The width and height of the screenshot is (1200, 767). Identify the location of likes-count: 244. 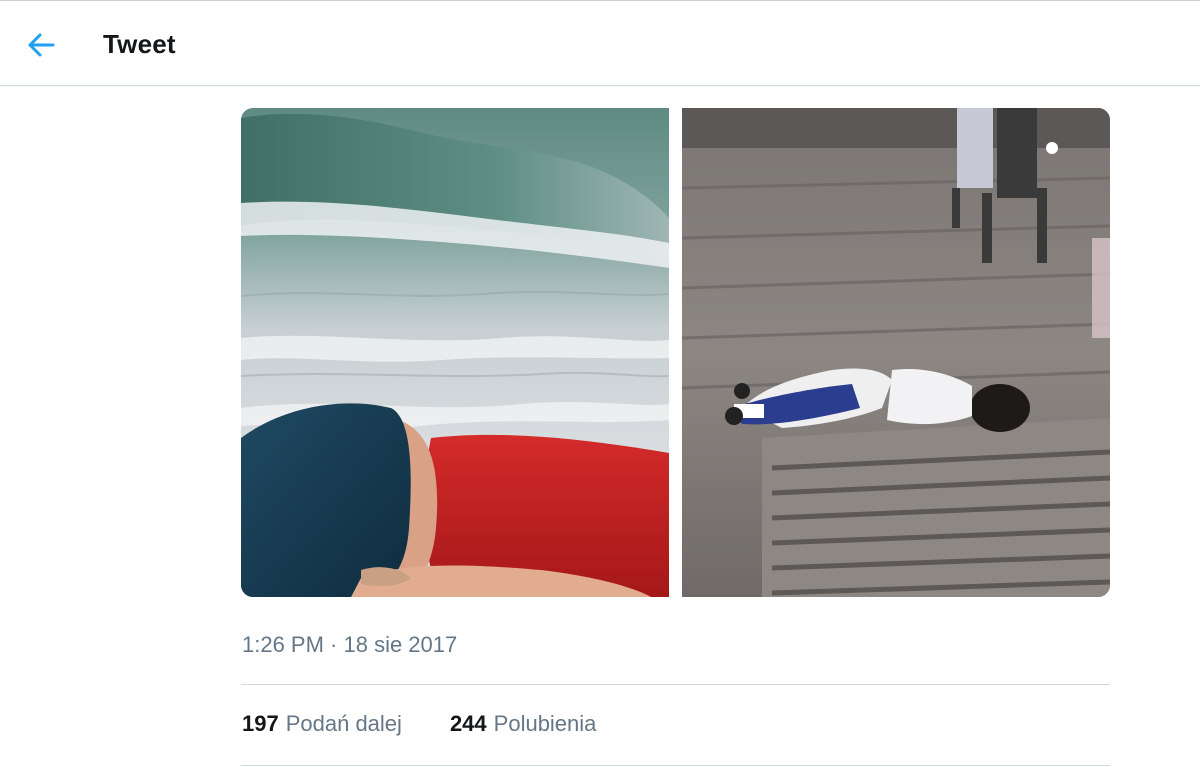
(468, 723).